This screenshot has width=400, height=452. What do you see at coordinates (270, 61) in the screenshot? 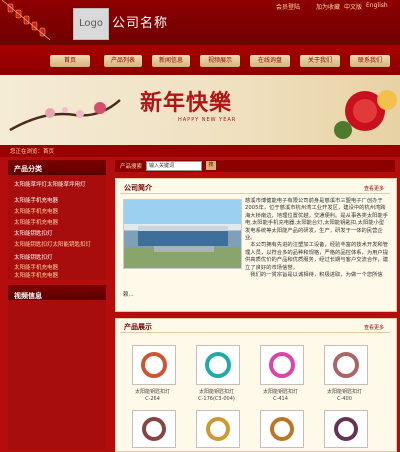
I see `nav-inquiry: 在线询盘` at bounding box center [270, 61].